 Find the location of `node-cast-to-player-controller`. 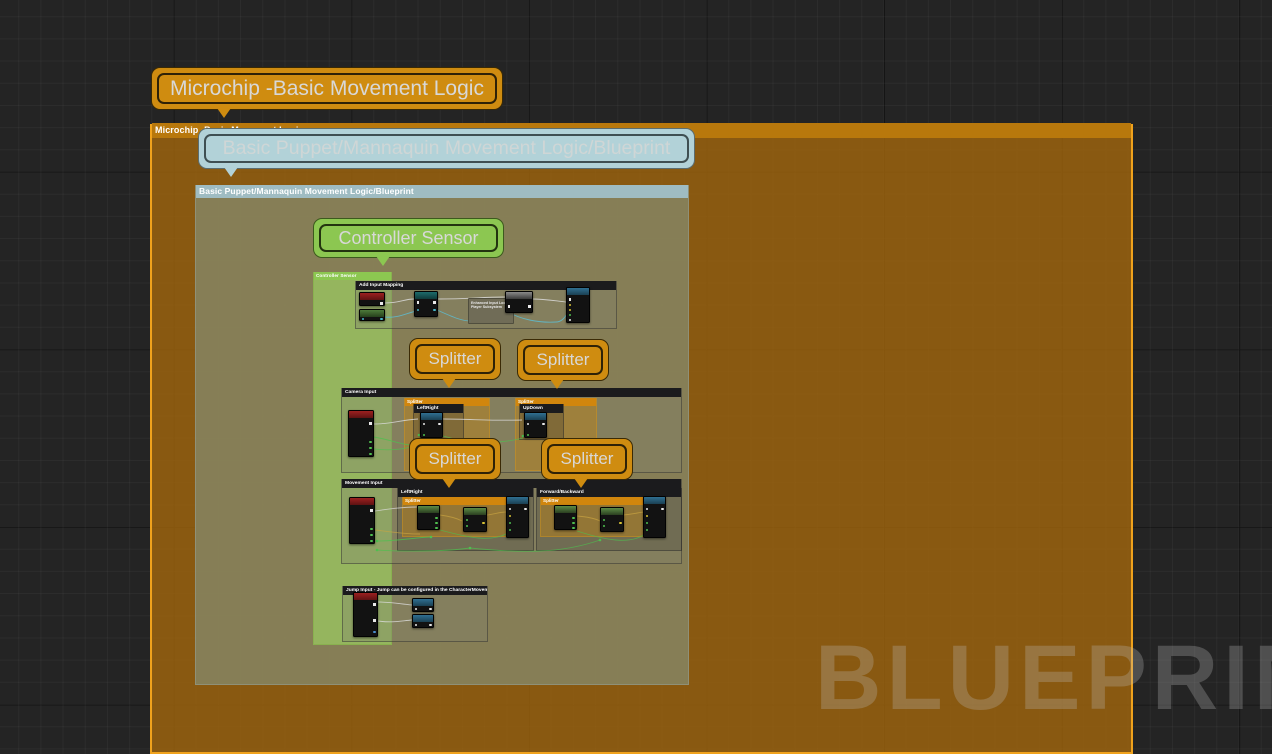

node-cast-to-player-controller is located at coordinates (426, 304).